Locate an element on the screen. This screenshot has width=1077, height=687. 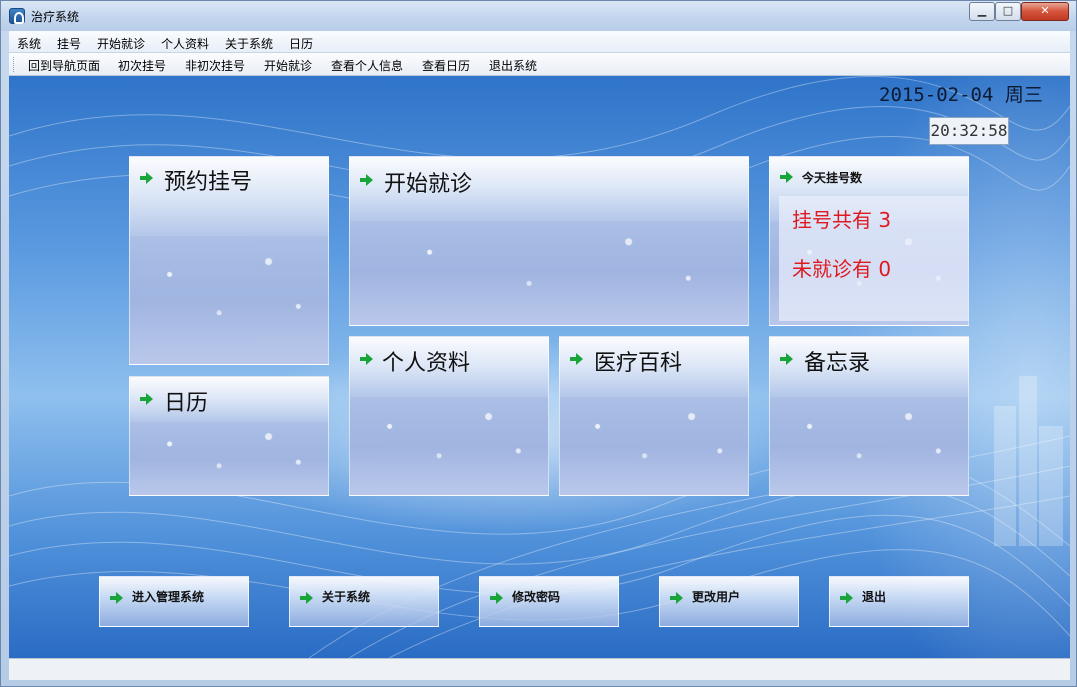
button-label: 更改用户 is located at coordinates (716, 597).